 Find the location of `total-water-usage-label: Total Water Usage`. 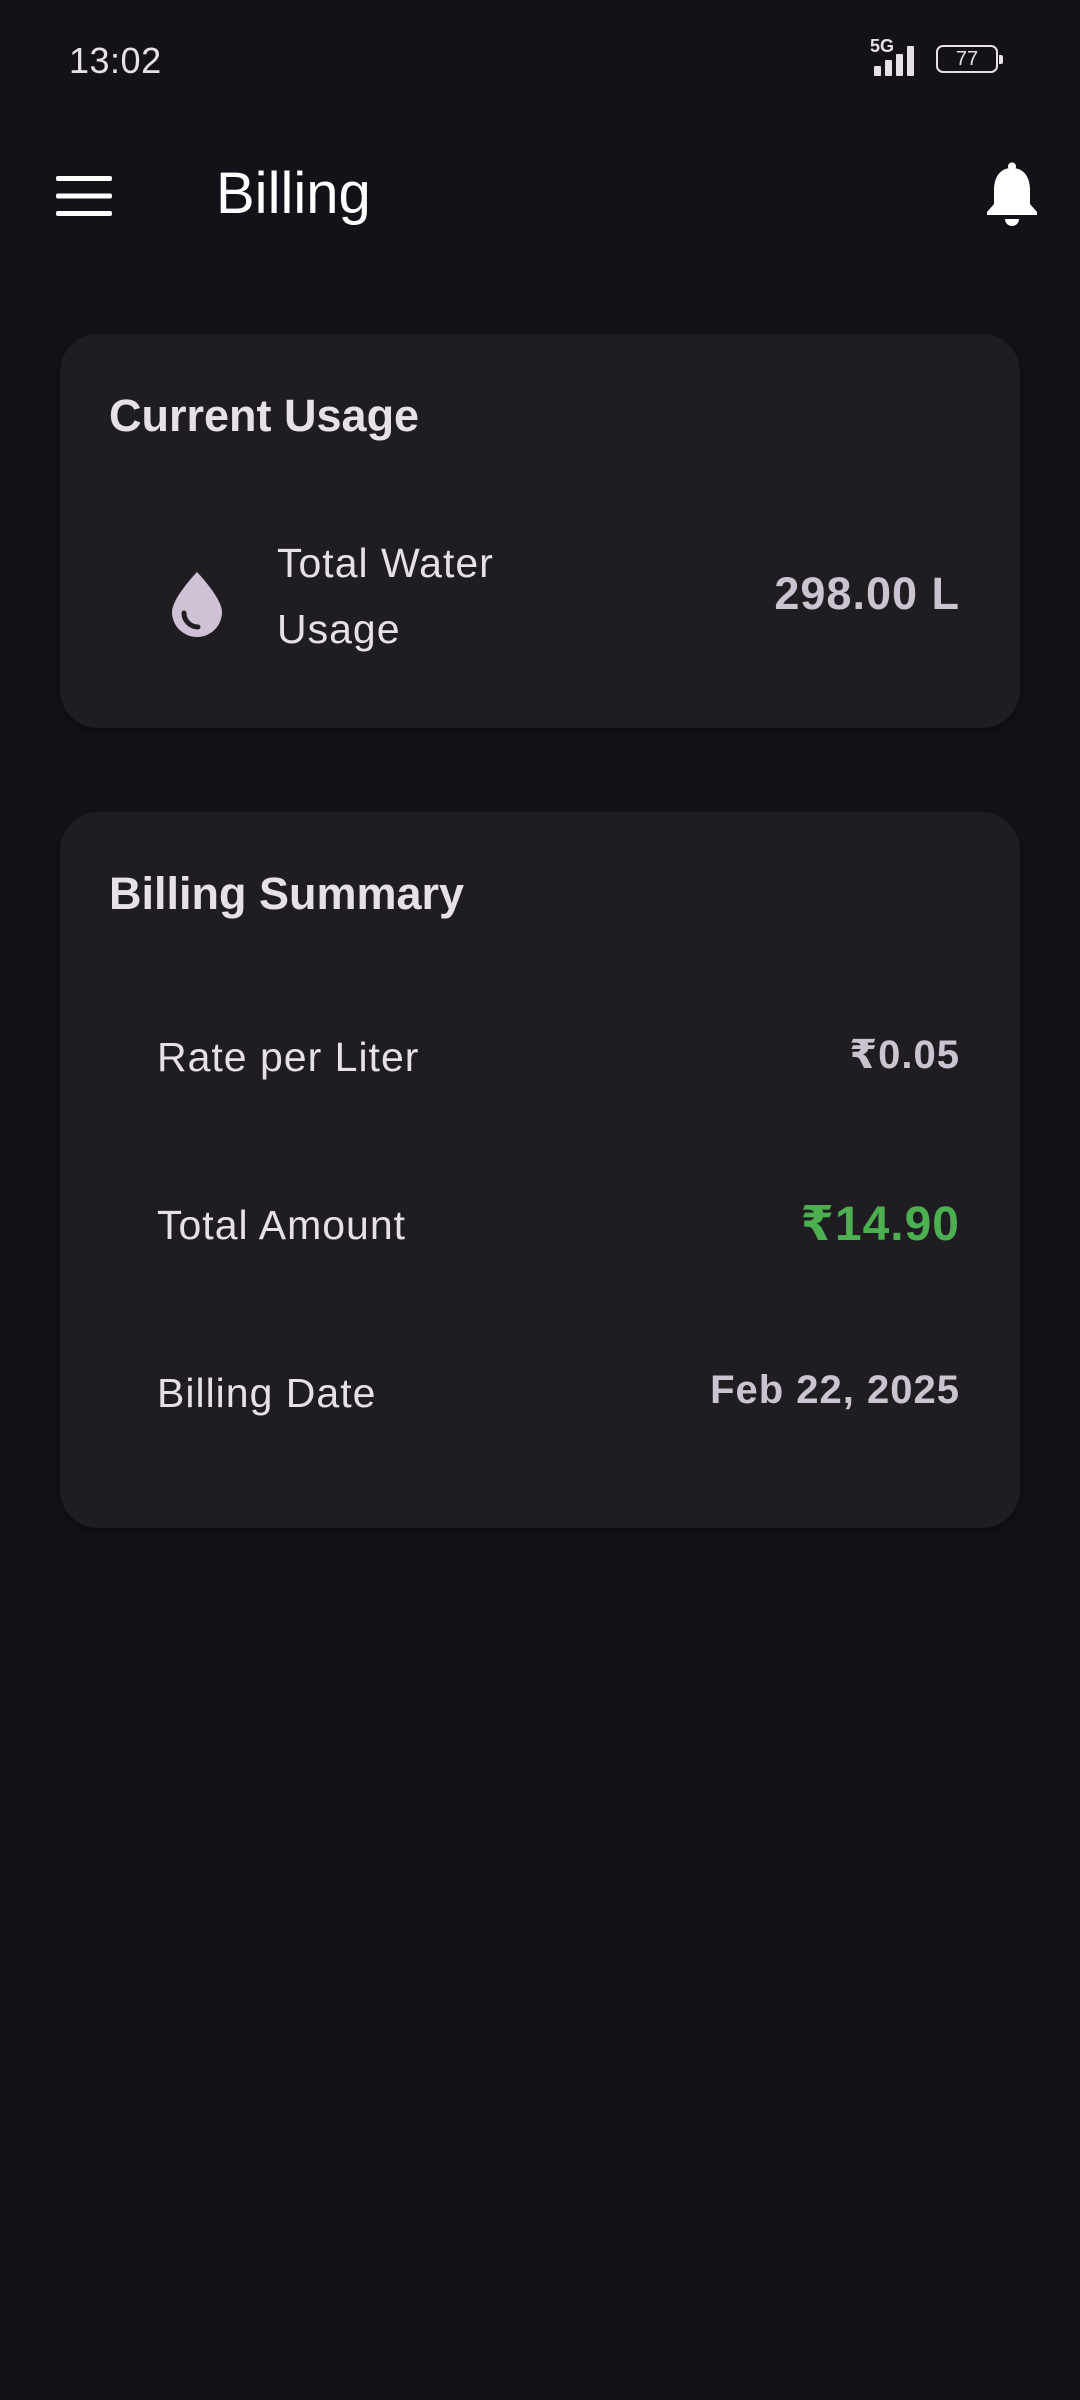

total-water-usage-label: Total Water Usage is located at coordinates (385, 596).